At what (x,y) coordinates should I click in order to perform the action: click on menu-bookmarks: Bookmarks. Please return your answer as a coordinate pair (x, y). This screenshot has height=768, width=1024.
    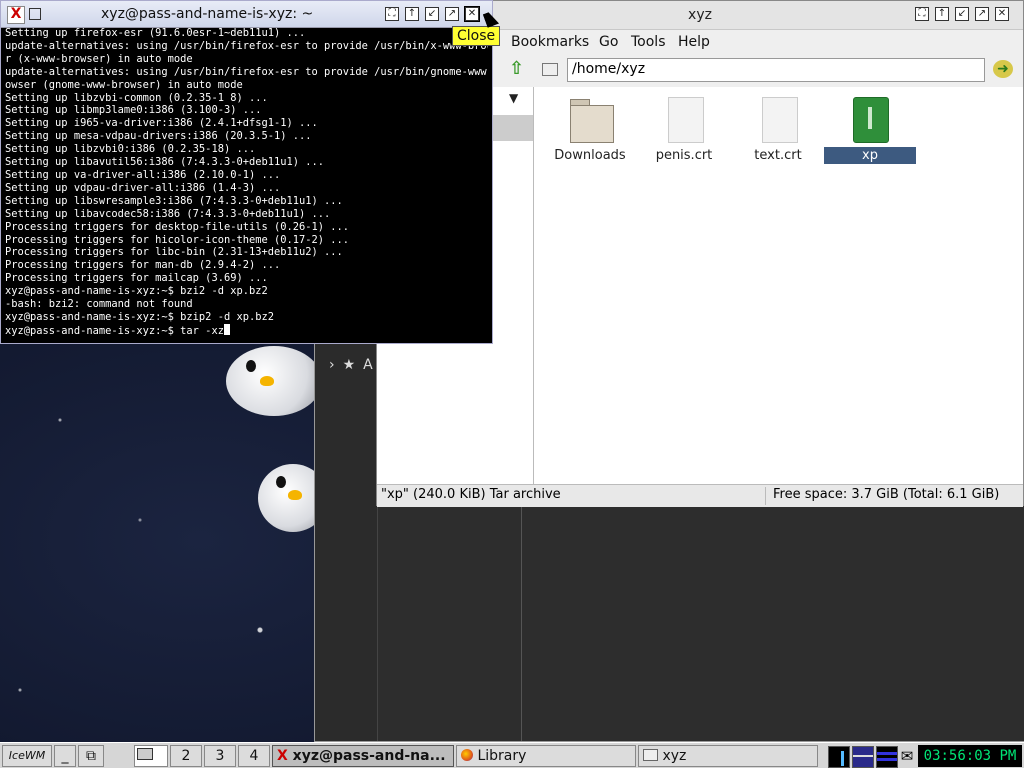
    Looking at the image, I should click on (550, 42).